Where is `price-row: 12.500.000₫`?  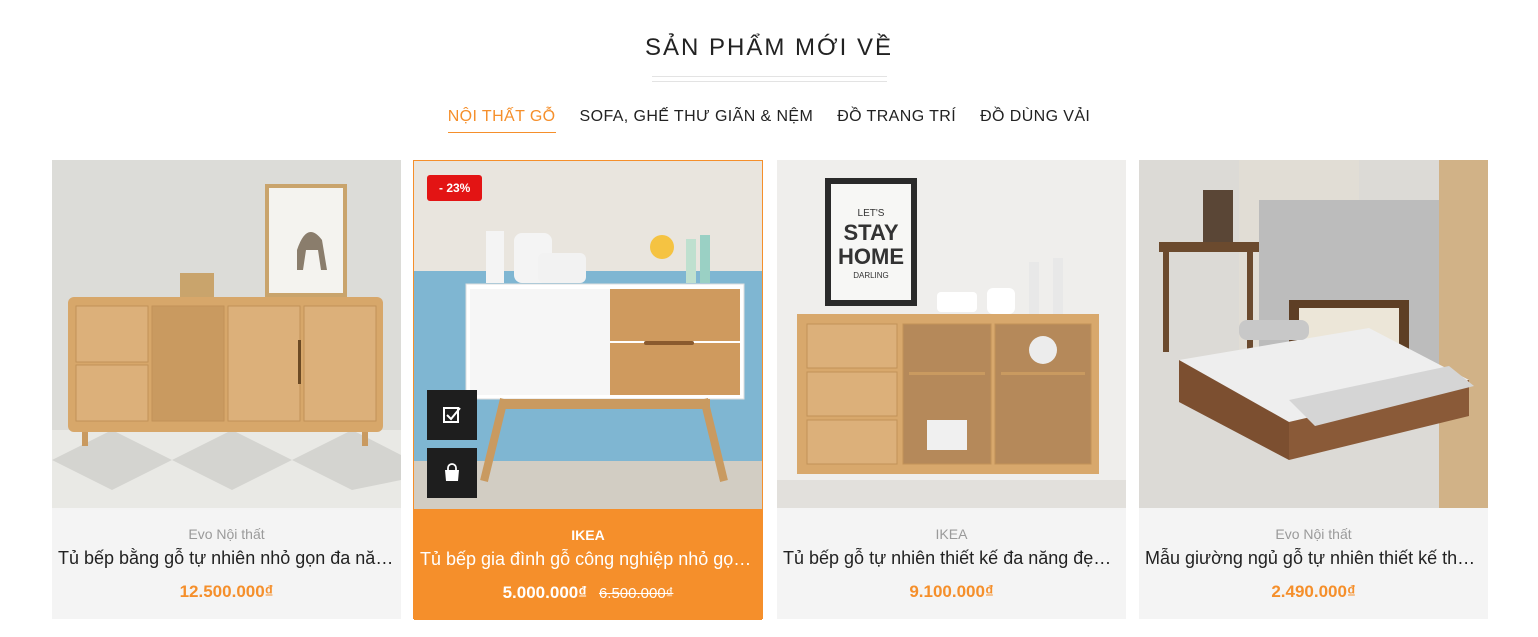 price-row: 12.500.000₫ is located at coordinates (226, 592).